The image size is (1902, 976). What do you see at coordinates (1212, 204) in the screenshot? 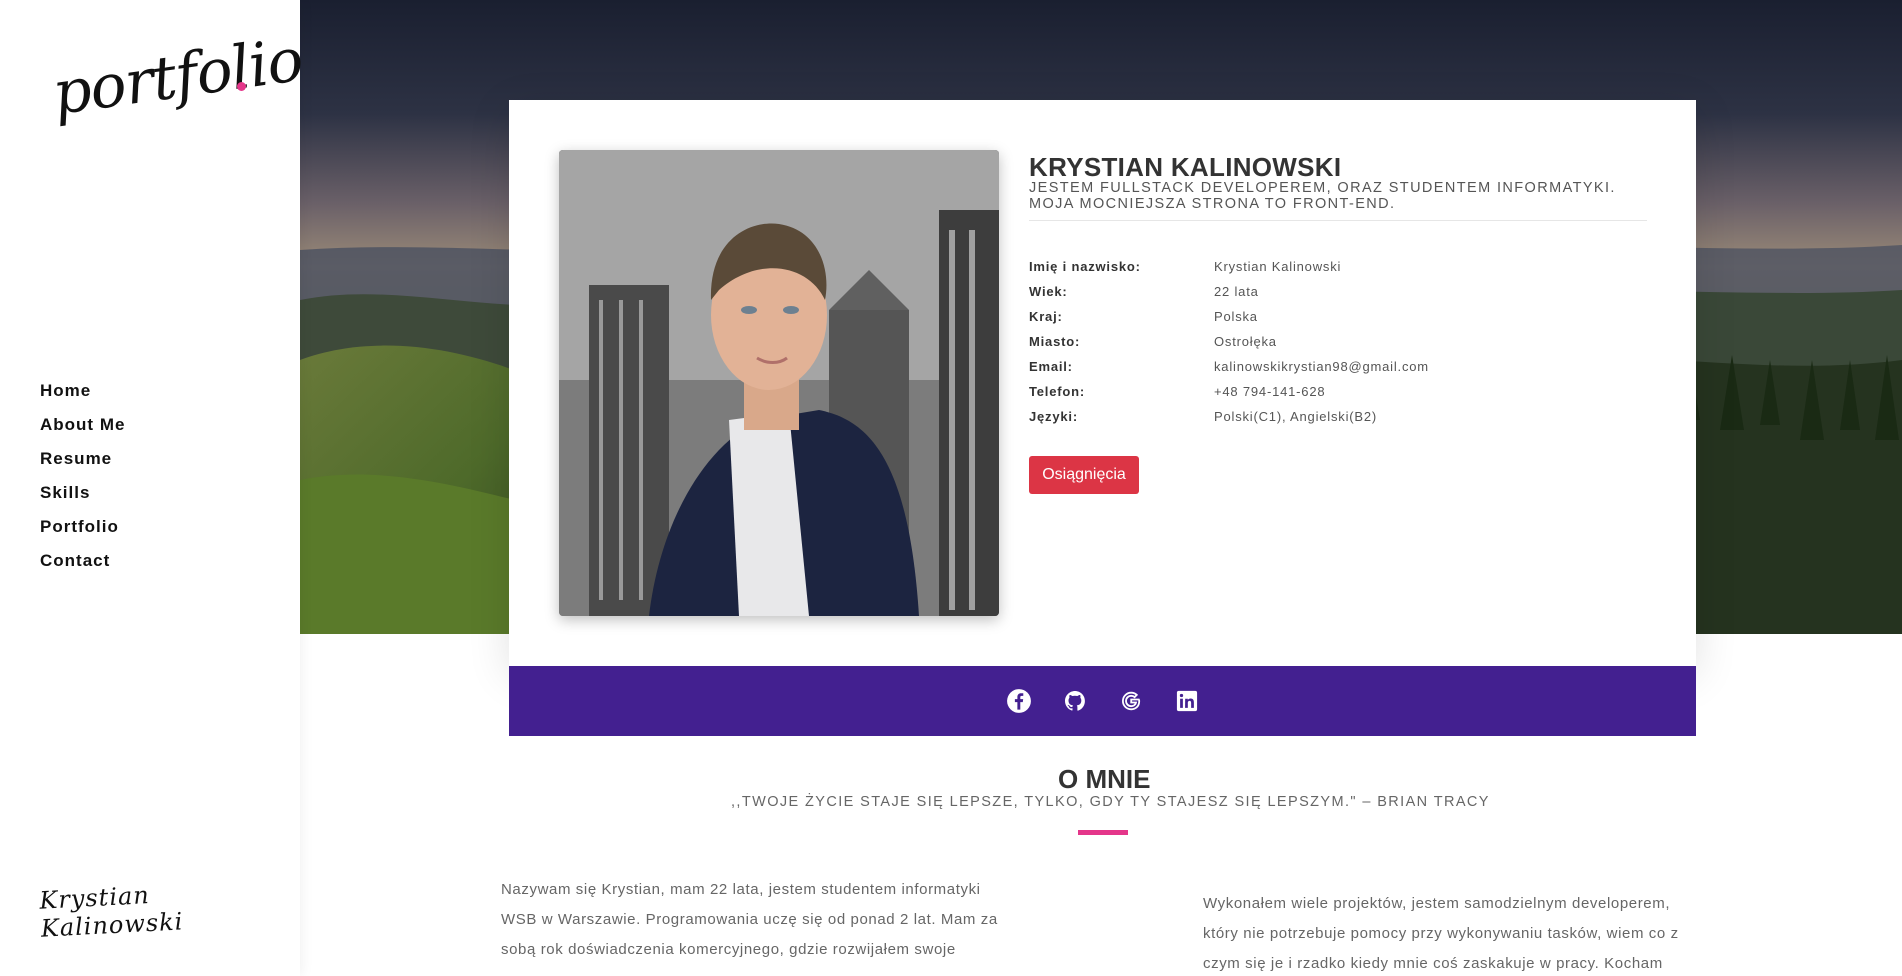
I see `subtitle-line-2: MOJA MOCNIEJSZA STRONA TO FRONT-END.` at bounding box center [1212, 204].